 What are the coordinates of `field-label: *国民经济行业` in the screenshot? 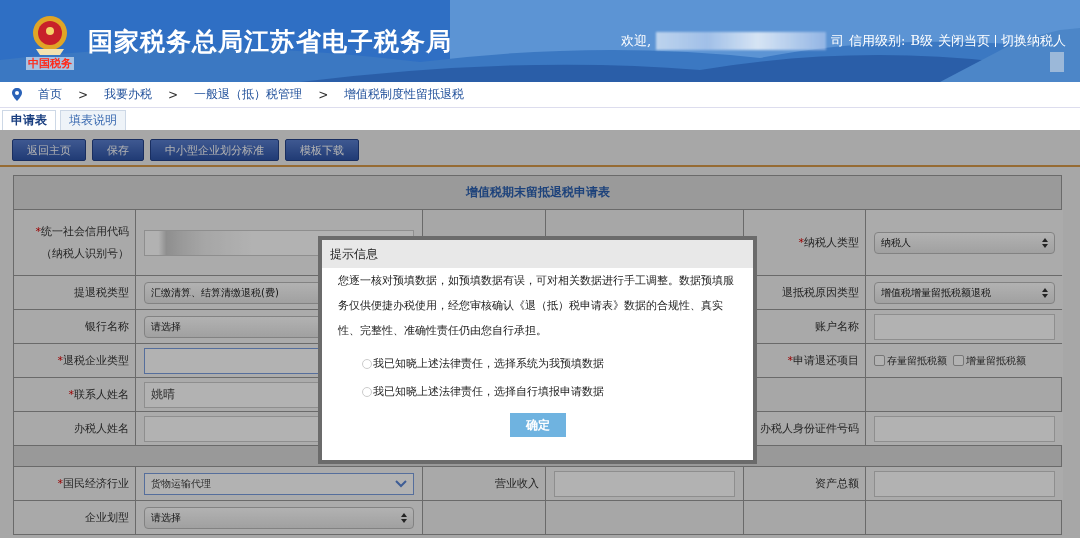 It's located at (93, 483).